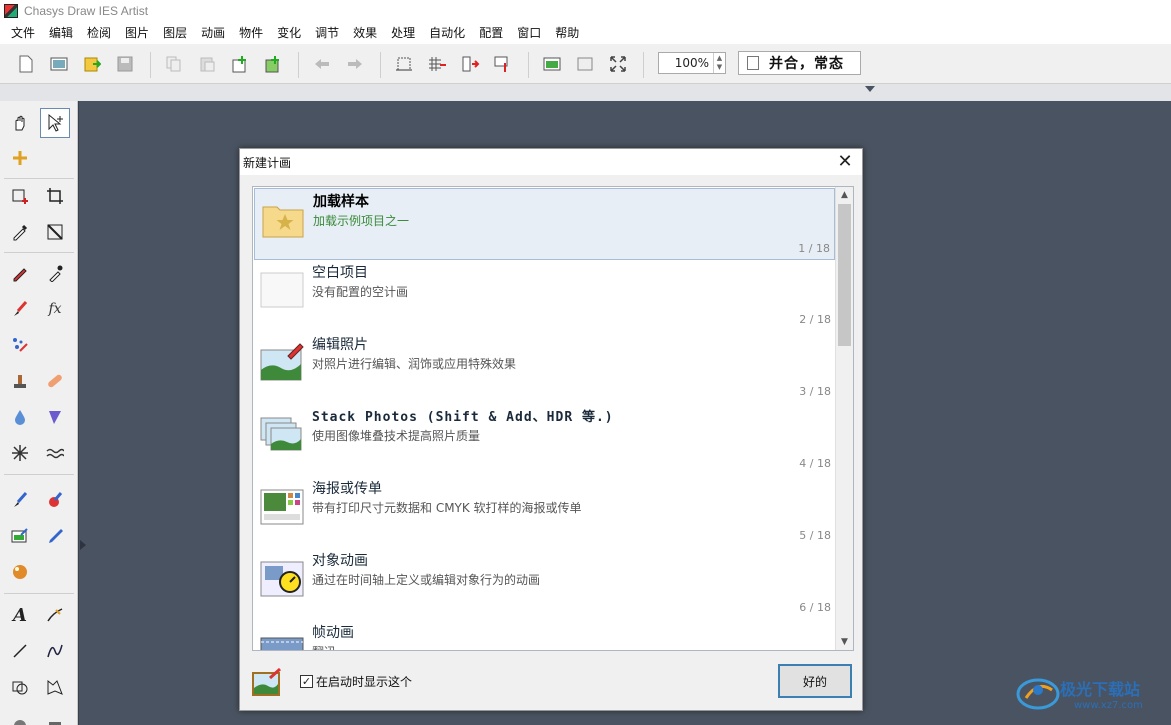 This screenshot has width=1171, height=725. I want to click on scroll-thumb, so click(844, 275).